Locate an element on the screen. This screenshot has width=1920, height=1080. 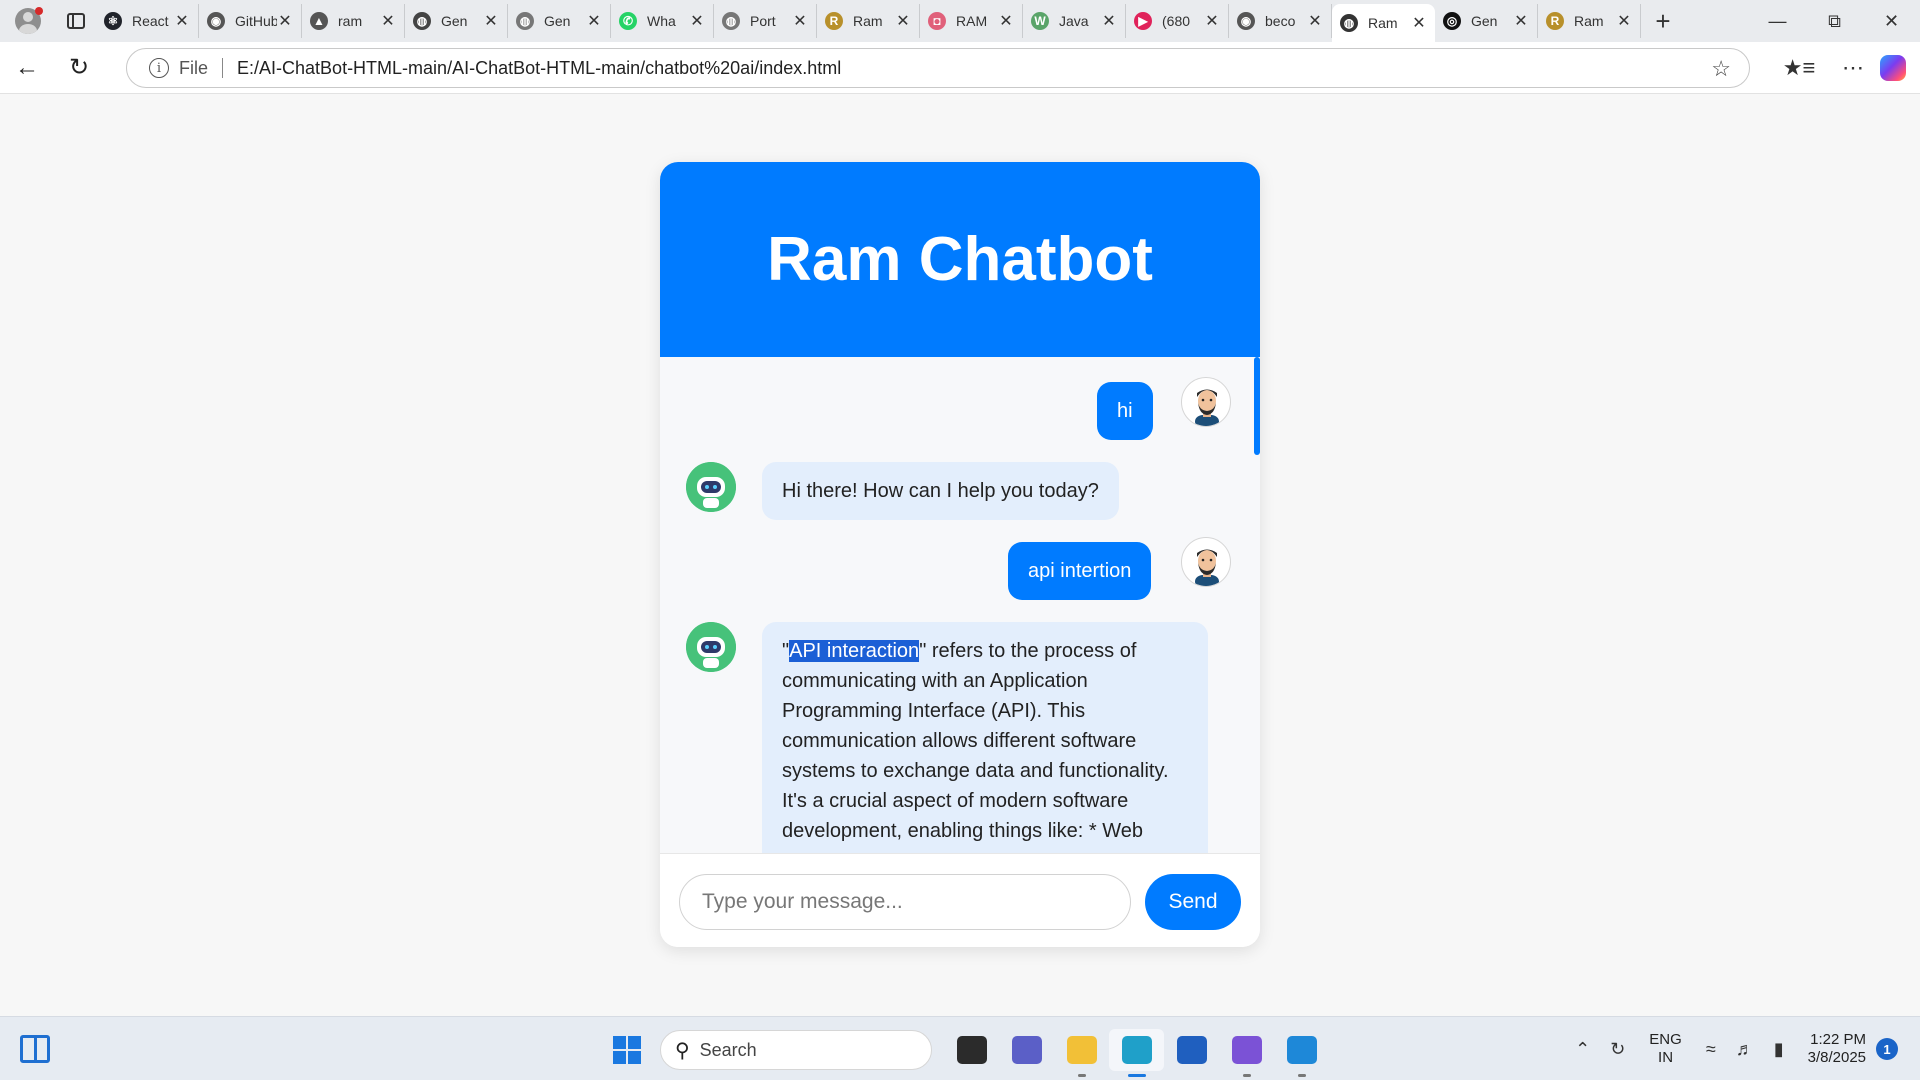
tab-title: beco is located at coordinates (1280, 21).